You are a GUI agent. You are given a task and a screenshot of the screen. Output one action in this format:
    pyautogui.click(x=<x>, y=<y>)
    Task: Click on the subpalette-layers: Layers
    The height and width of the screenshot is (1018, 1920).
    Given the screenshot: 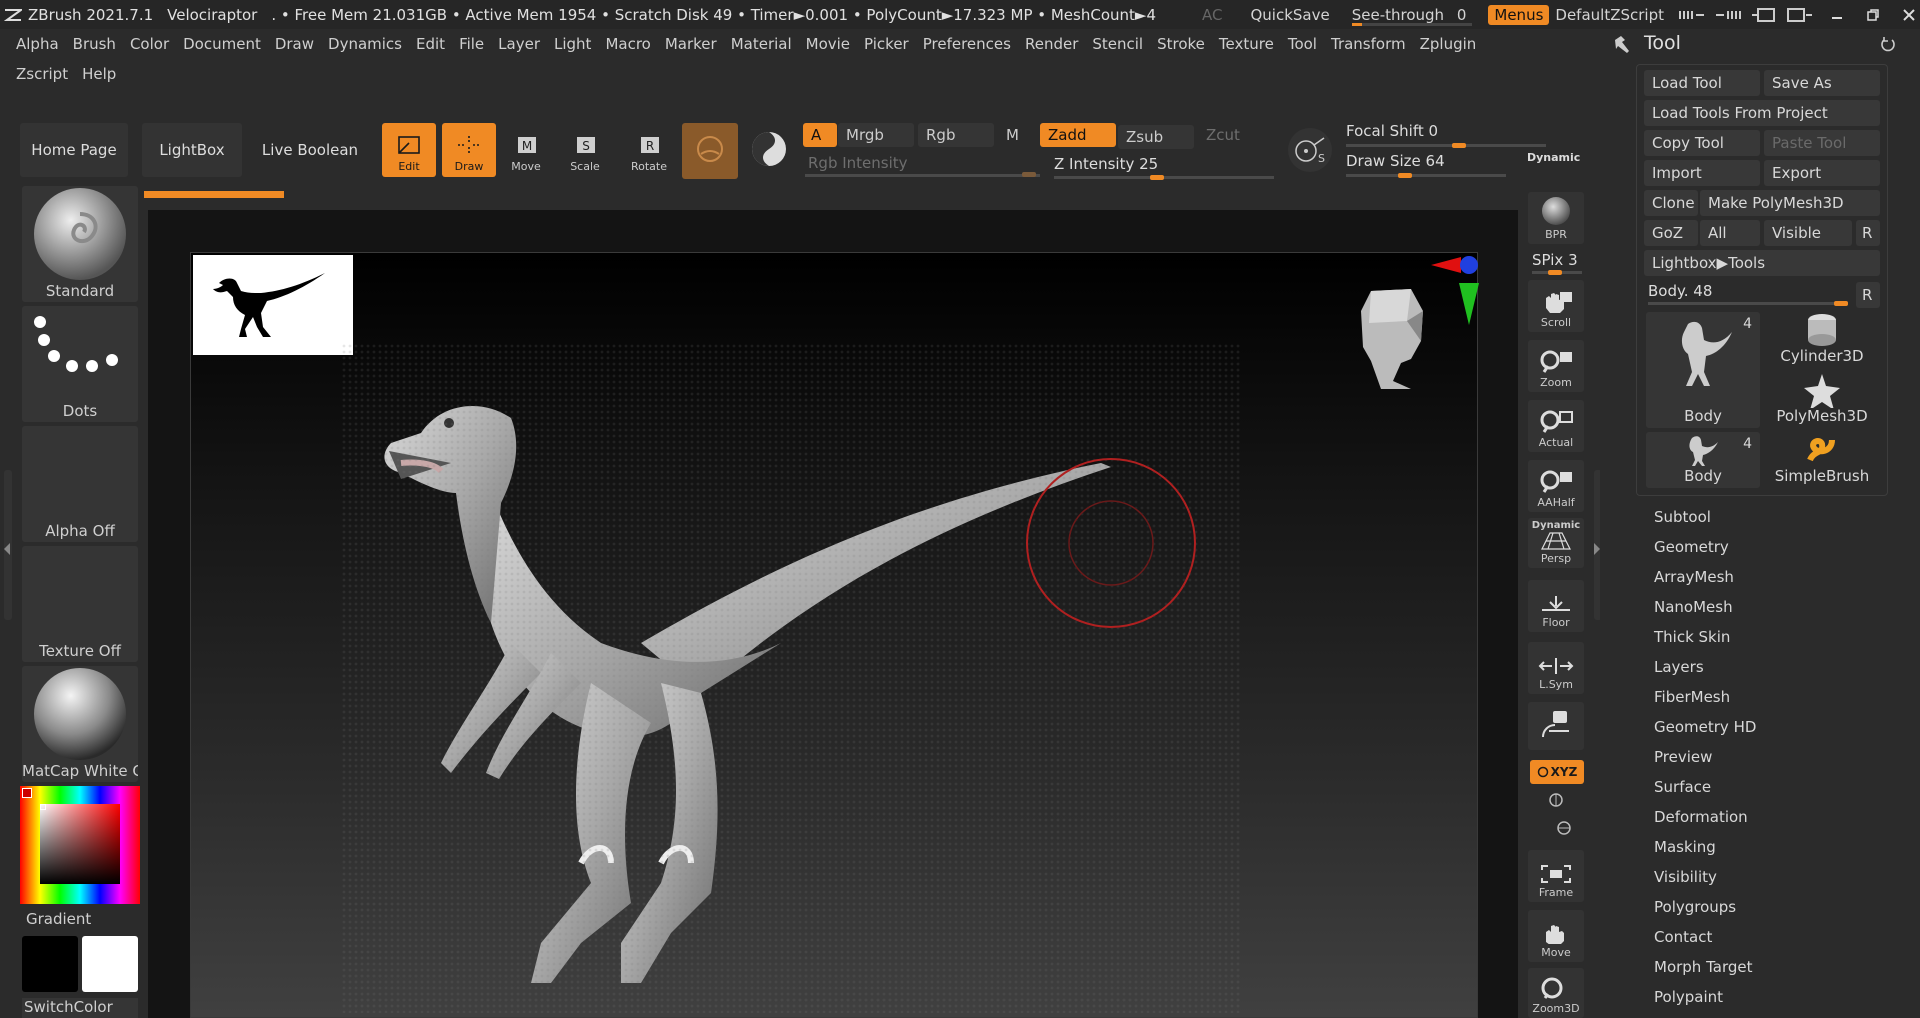 What is the action you would take?
    pyautogui.click(x=1679, y=667)
    